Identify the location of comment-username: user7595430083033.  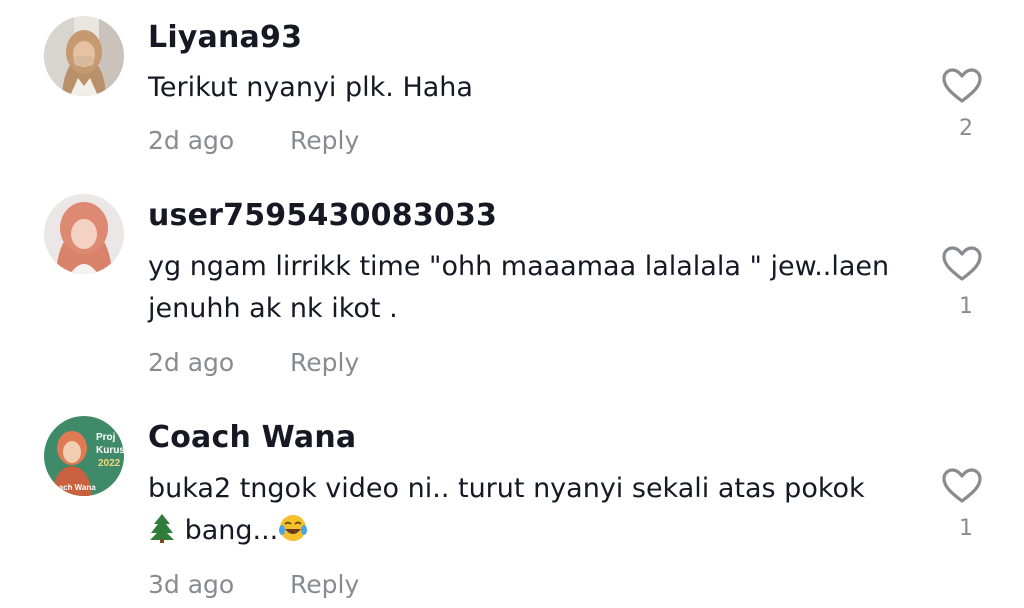
(322, 215).